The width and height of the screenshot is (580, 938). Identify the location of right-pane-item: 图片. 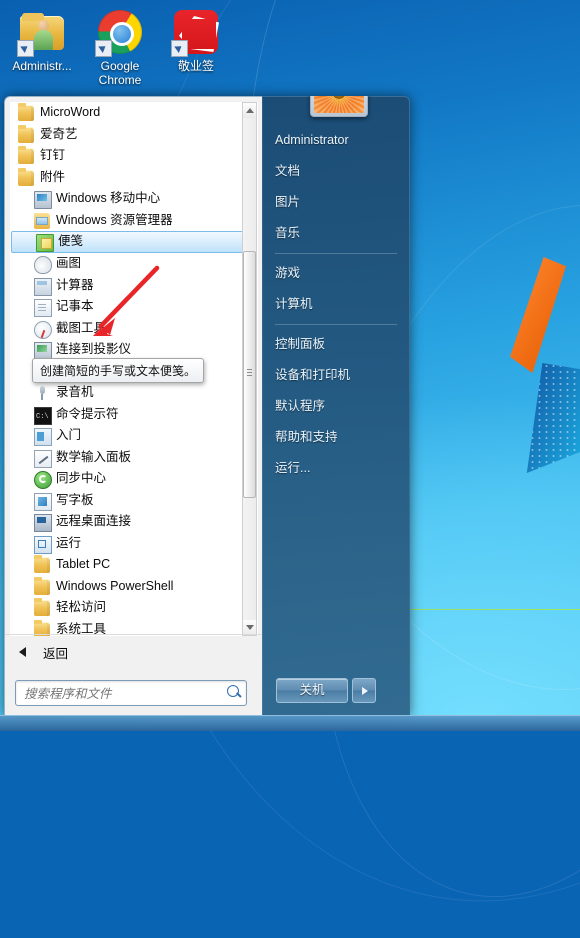
(335, 202).